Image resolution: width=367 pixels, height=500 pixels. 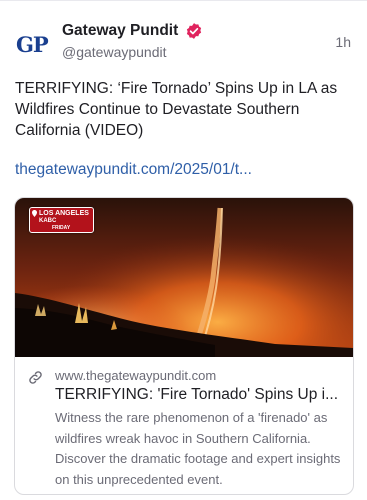 I want to click on top-divider, so click(x=183, y=0).